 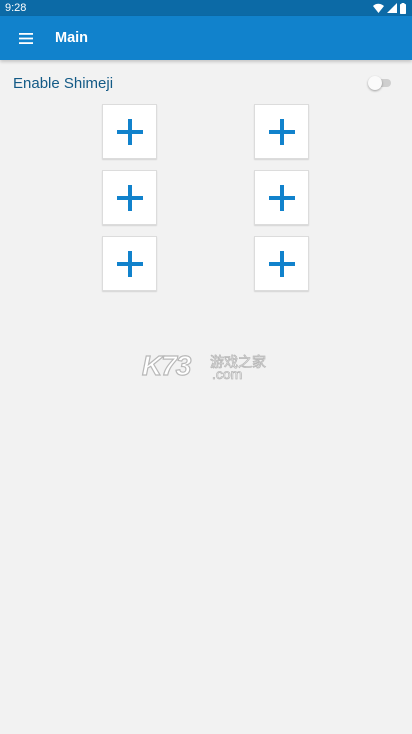 What do you see at coordinates (63, 83) in the screenshot?
I see `enable-shimeji-label: Enable Shimeji` at bounding box center [63, 83].